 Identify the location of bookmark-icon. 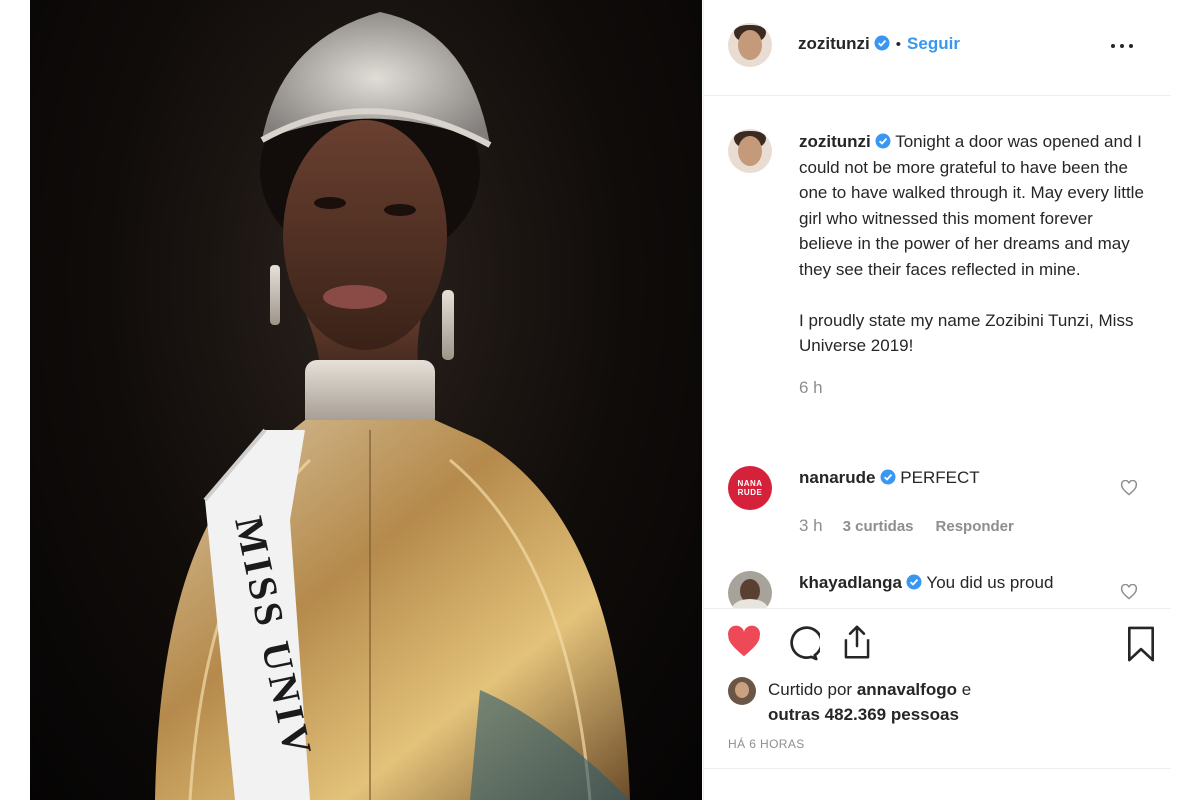
(1141, 644).